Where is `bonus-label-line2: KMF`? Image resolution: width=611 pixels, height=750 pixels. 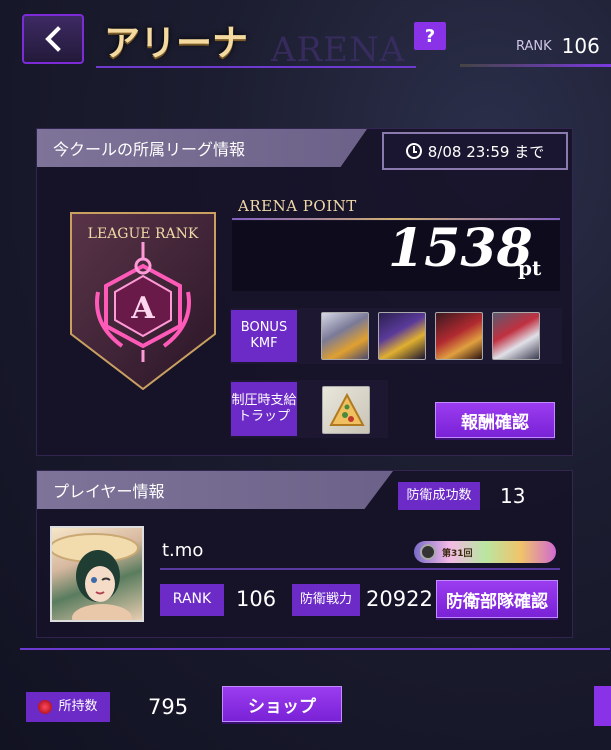 bonus-label-line2: KMF is located at coordinates (264, 343).